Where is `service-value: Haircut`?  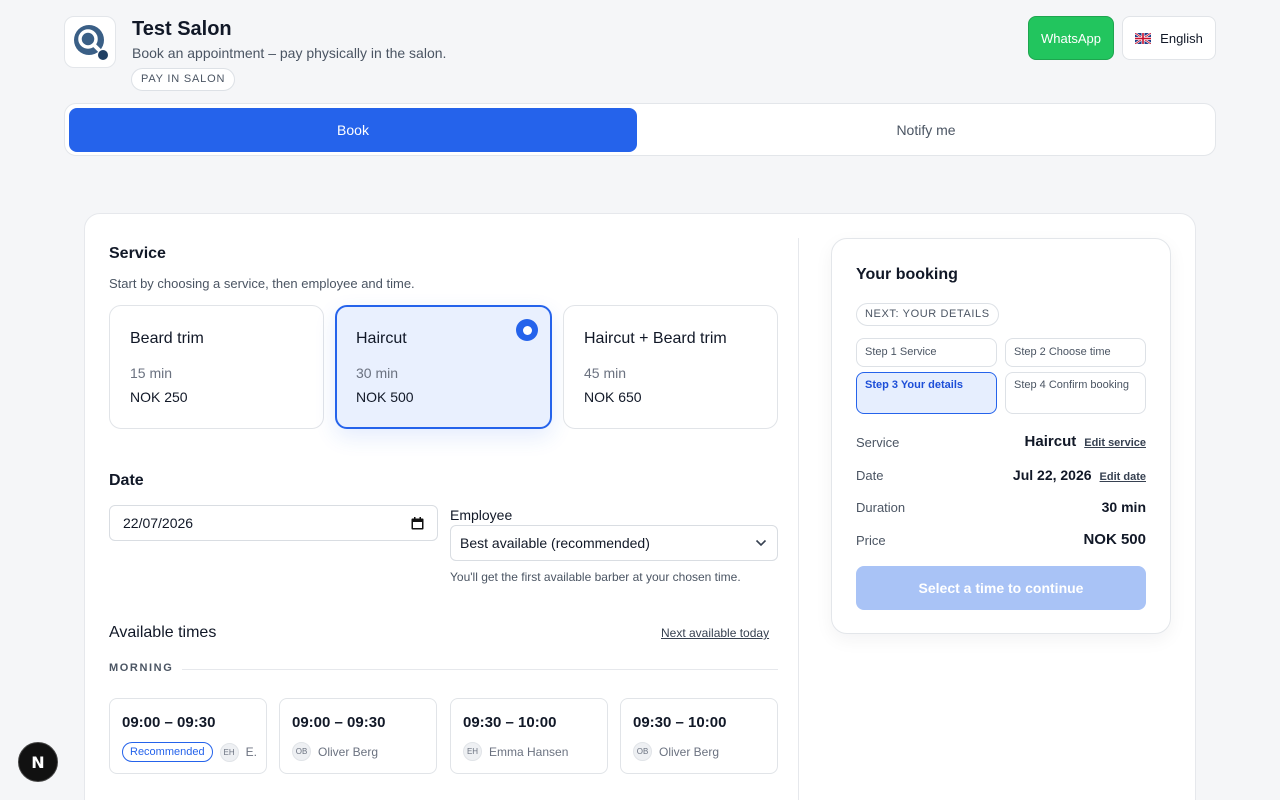
service-value: Haircut is located at coordinates (1050, 441).